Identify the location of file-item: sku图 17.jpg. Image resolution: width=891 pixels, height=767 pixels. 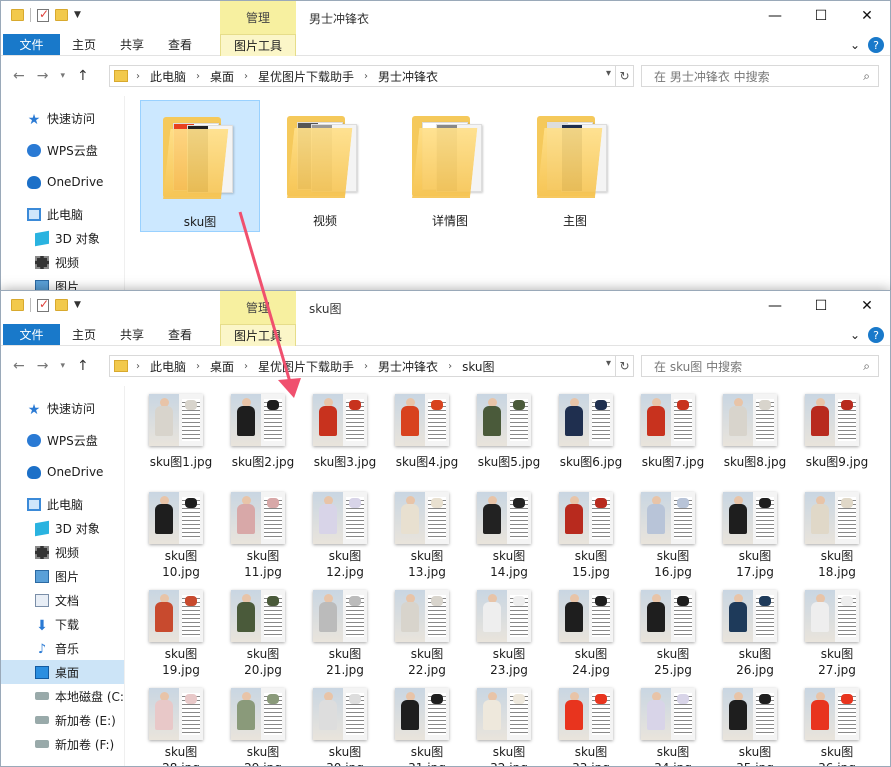
(755, 542).